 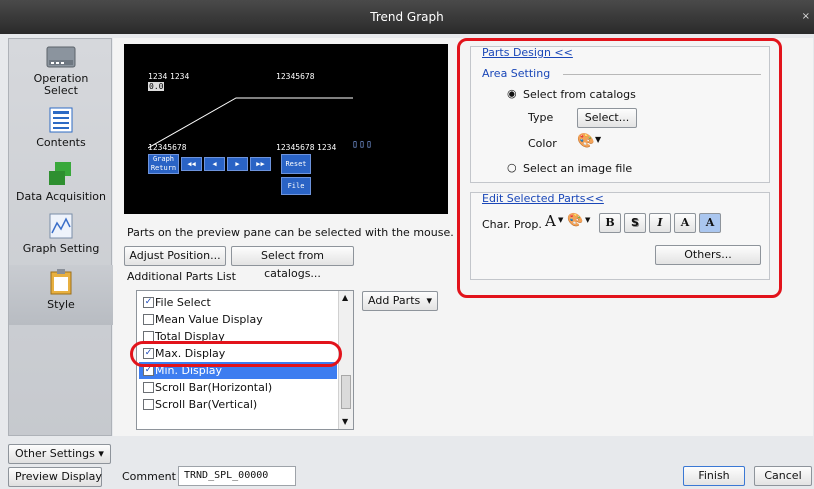 What do you see at coordinates (209, 319) in the screenshot?
I see `list-item-label: Mean Value Display` at bounding box center [209, 319].